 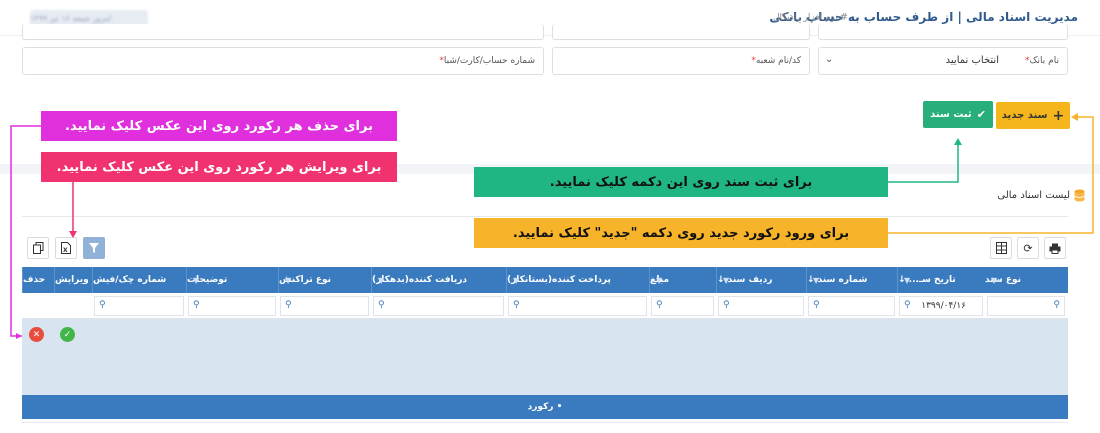 What do you see at coordinates (923, 163) in the screenshot?
I see `register-connector` at bounding box center [923, 163].